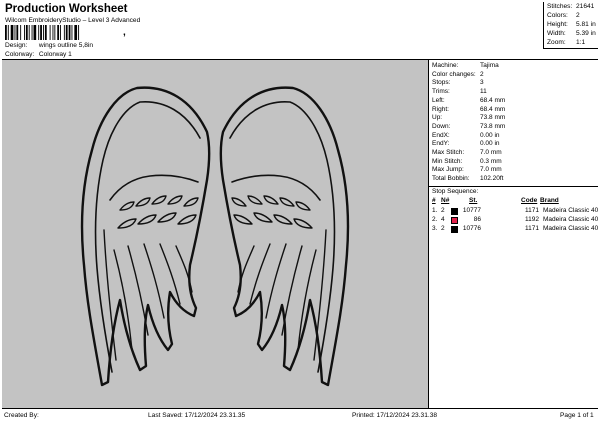 Image resolution: width=600 pixels, height=424 pixels. What do you see at coordinates (441, 126) in the screenshot?
I see `info-label: Down:` at bounding box center [441, 126].